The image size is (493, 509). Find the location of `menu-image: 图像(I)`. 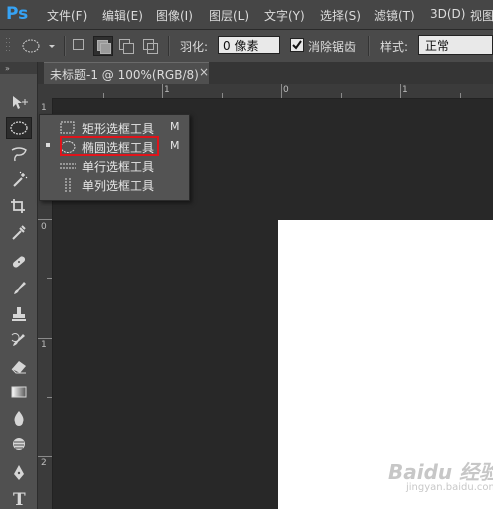

menu-image: 图像(I) is located at coordinates (174, 15).